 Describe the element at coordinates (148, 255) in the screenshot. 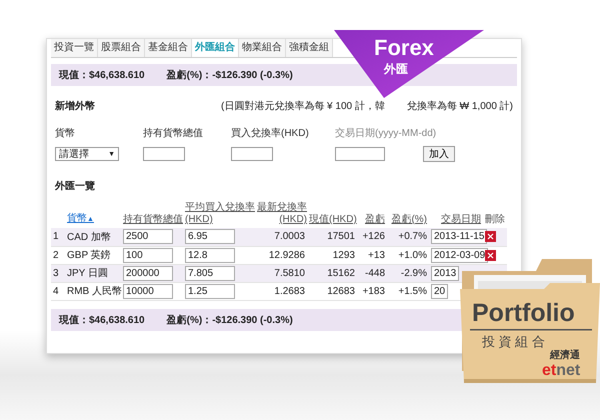

I see `holding-input: 100` at that location.